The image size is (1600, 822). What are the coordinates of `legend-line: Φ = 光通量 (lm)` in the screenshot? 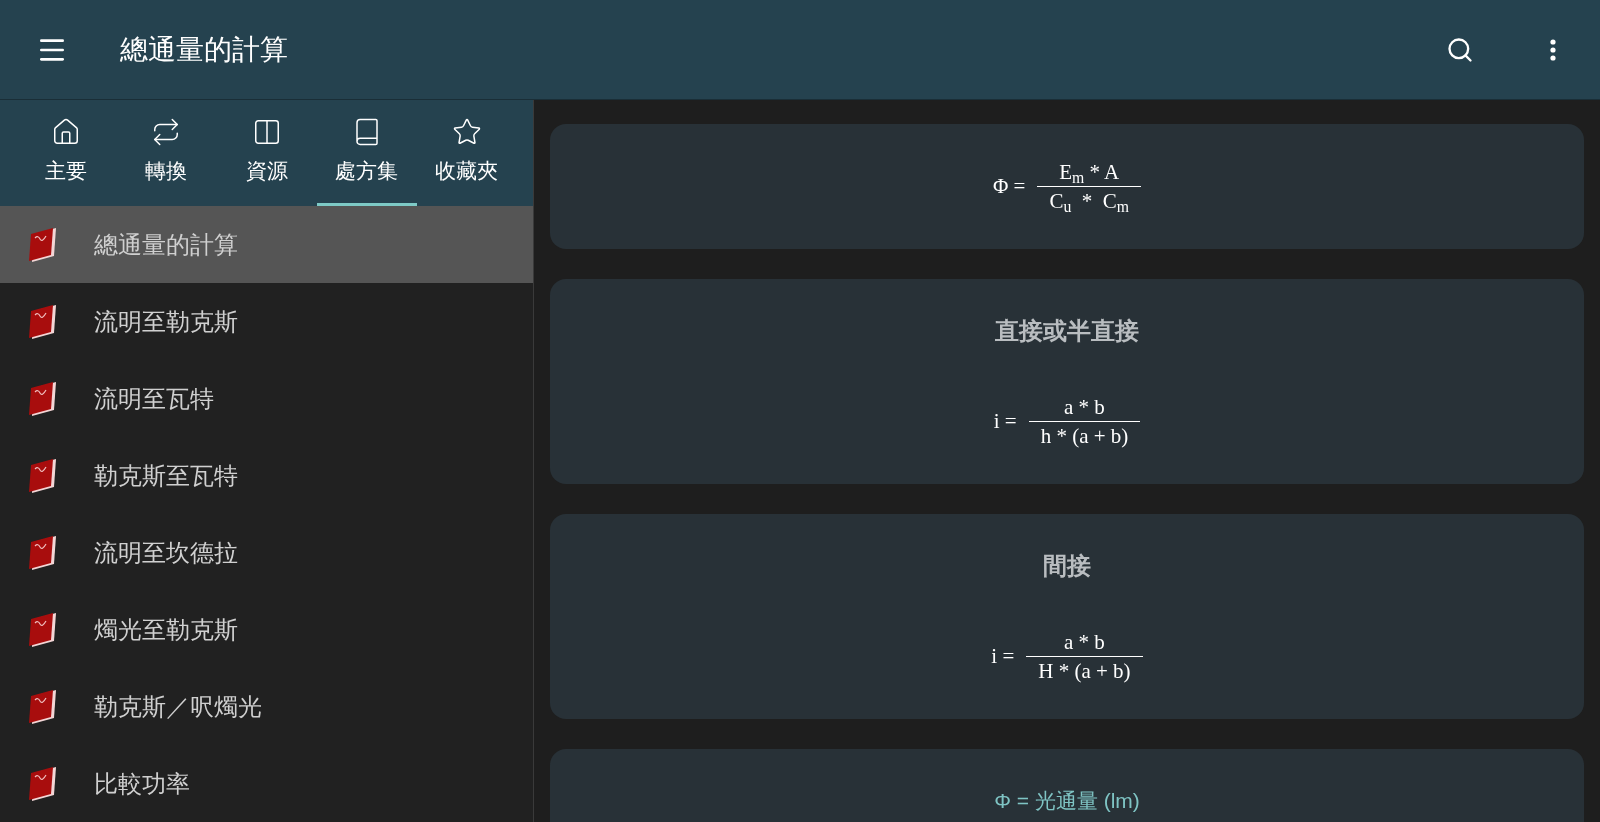 It's located at (1067, 801).